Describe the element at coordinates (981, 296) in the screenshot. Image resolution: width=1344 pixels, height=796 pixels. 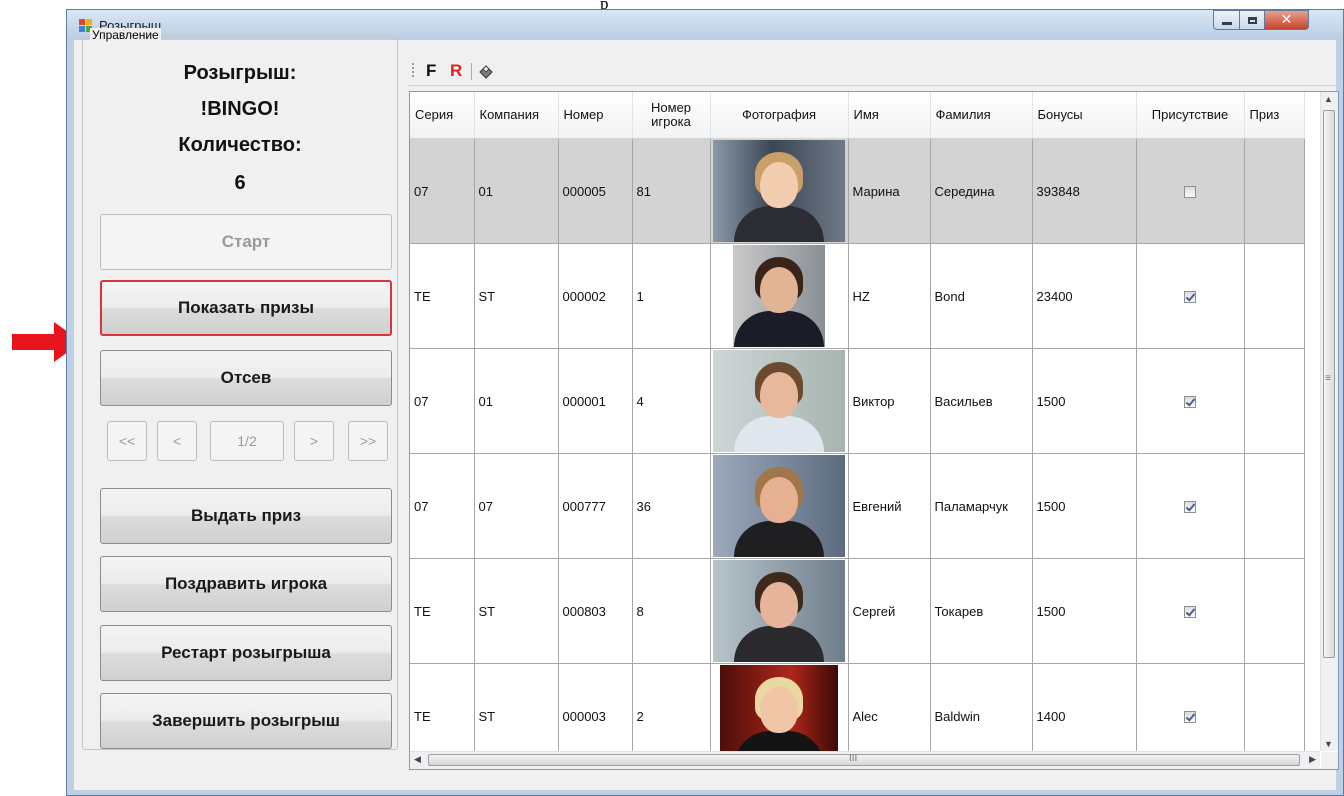
I see `cell-last-name: Bond` at that location.